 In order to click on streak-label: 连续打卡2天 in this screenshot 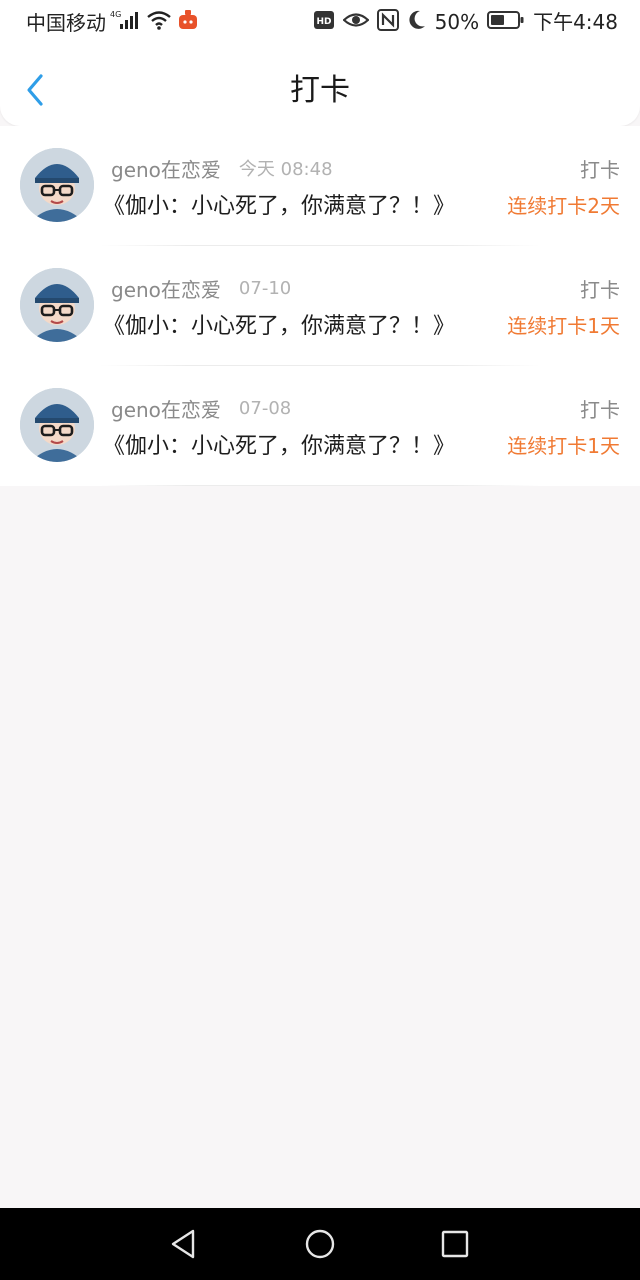, I will do `click(563, 205)`.